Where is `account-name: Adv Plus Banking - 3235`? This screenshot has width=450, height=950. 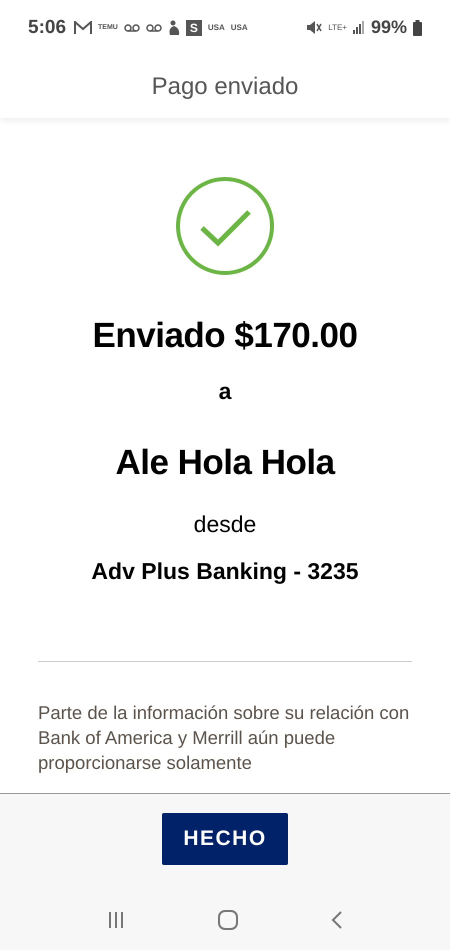
account-name: Adv Plus Banking - 3235 is located at coordinates (225, 571).